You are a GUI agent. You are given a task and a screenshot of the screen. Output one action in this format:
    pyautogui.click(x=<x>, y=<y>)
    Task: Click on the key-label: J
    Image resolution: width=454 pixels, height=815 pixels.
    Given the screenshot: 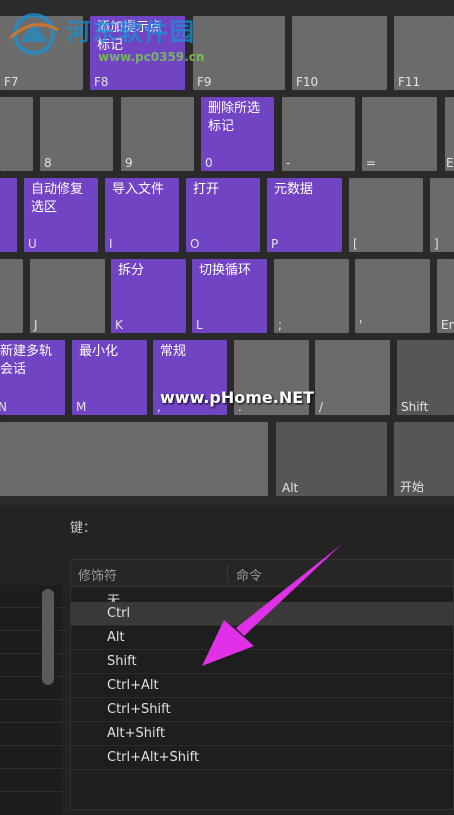 What is the action you would take?
    pyautogui.click(x=36, y=325)
    